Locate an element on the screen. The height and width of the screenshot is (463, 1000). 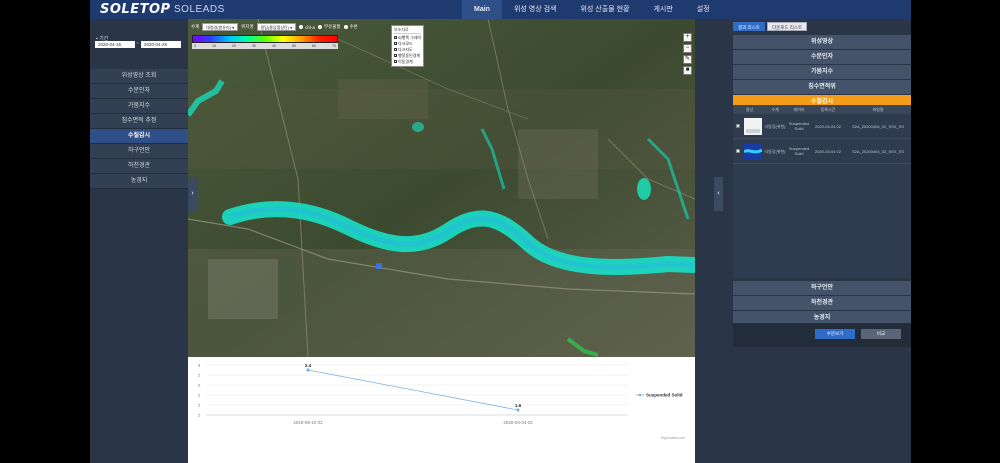
logo-subtitle: SOLEADS is located at coordinates (199, 9).